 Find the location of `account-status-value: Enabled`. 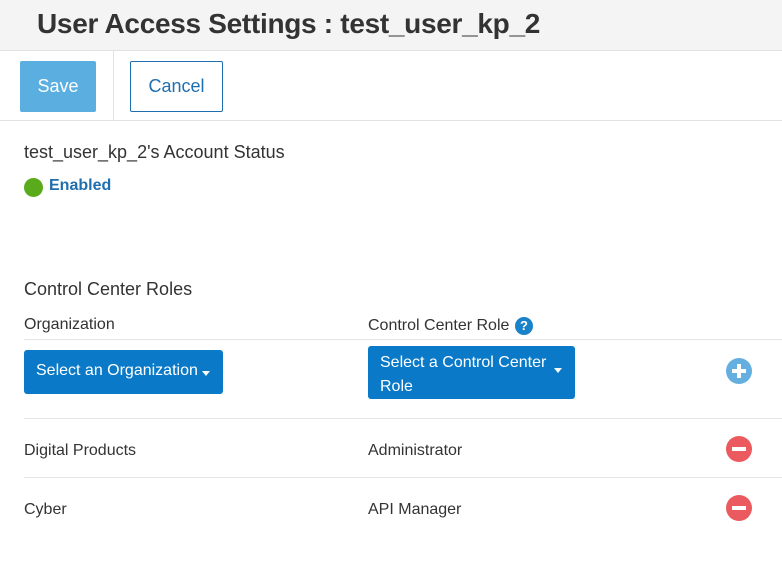

account-status-value: Enabled is located at coordinates (80, 185).